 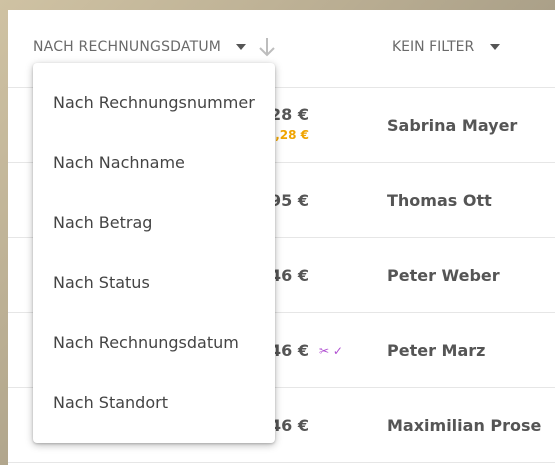 What do you see at coordinates (102, 222) in the screenshot?
I see `sort-option-betrag: Nach Betrag` at bounding box center [102, 222].